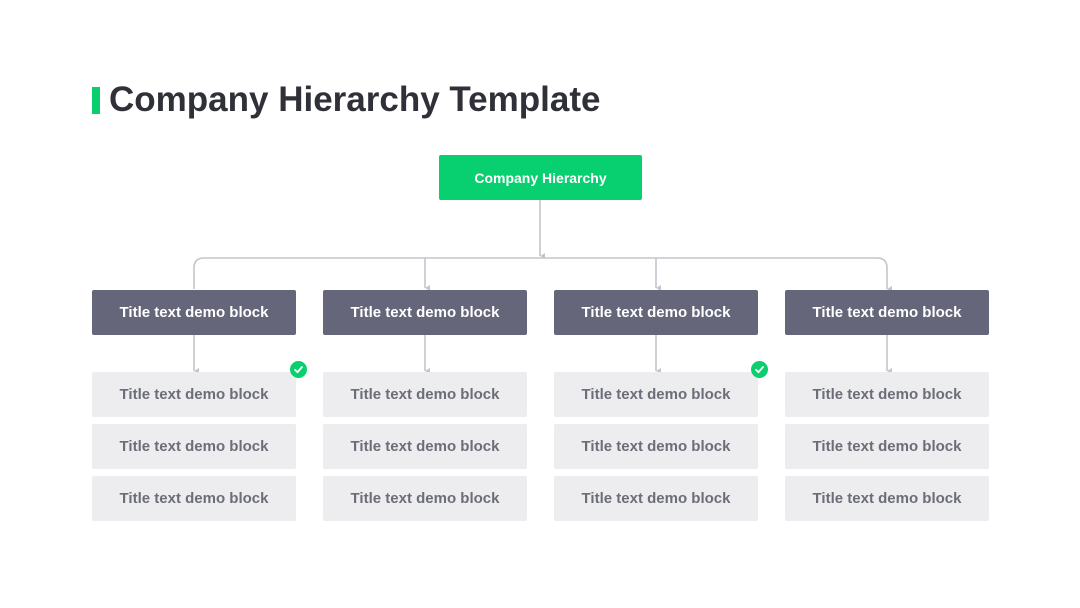  I want to click on column-3-item-1: Title text demo block, so click(656, 394).